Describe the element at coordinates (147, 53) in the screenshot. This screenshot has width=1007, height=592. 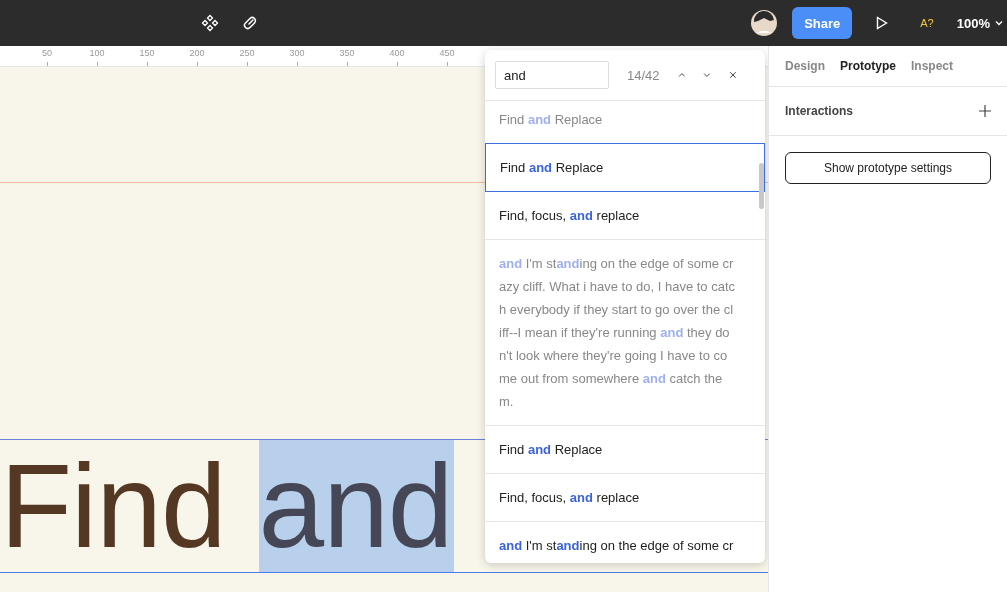
I see `ruler-mark: 150` at that location.